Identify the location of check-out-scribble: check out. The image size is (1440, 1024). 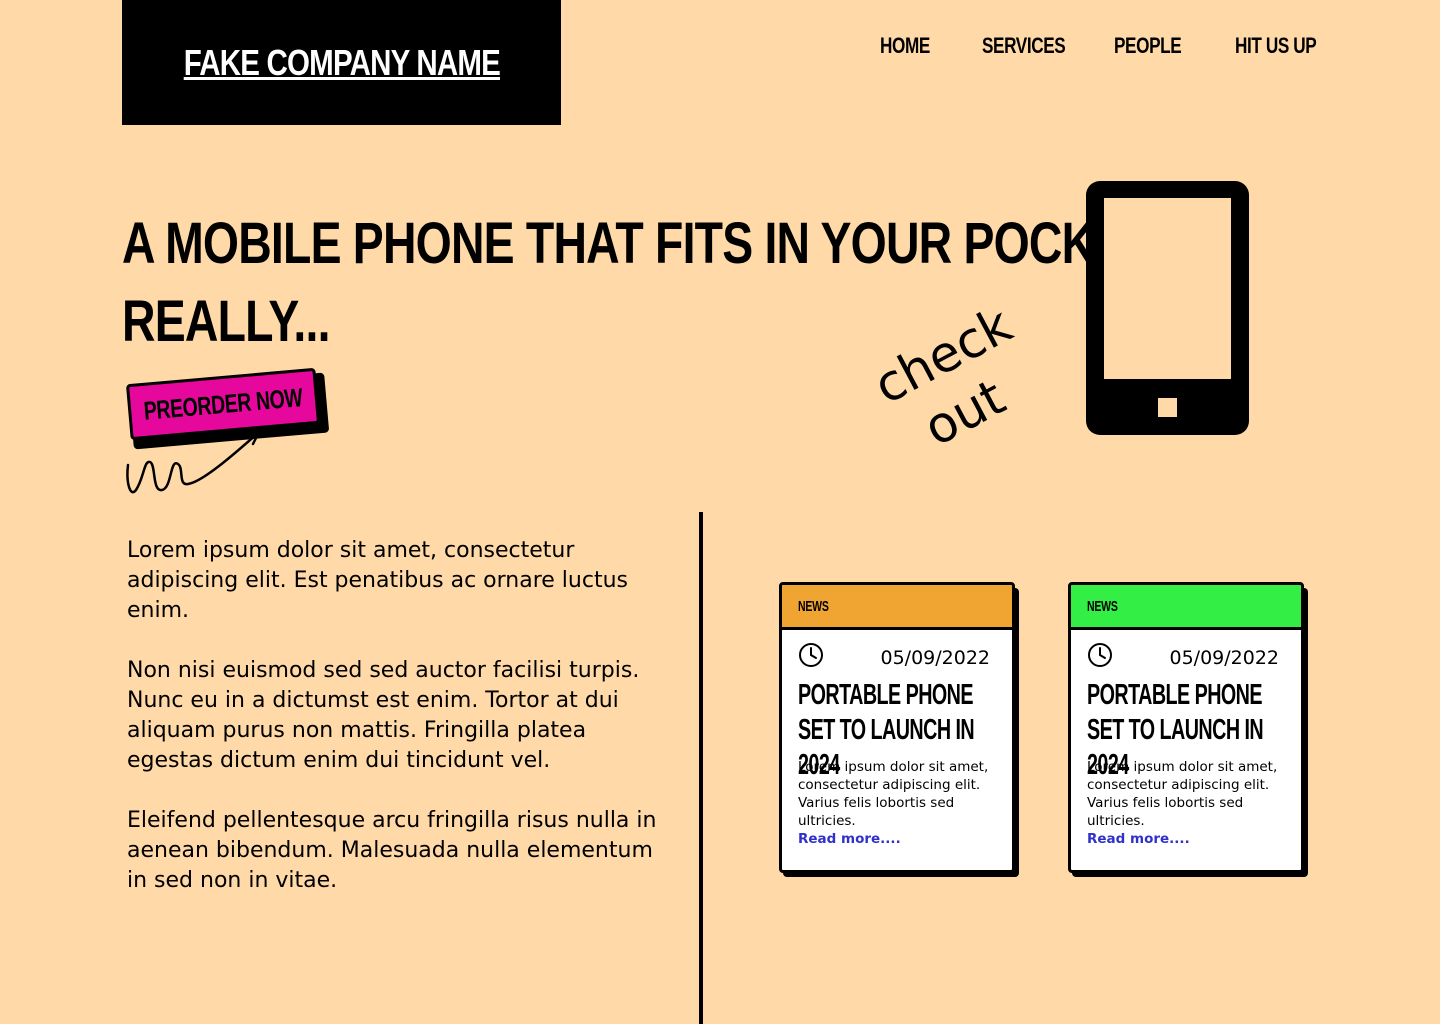
(953, 382).